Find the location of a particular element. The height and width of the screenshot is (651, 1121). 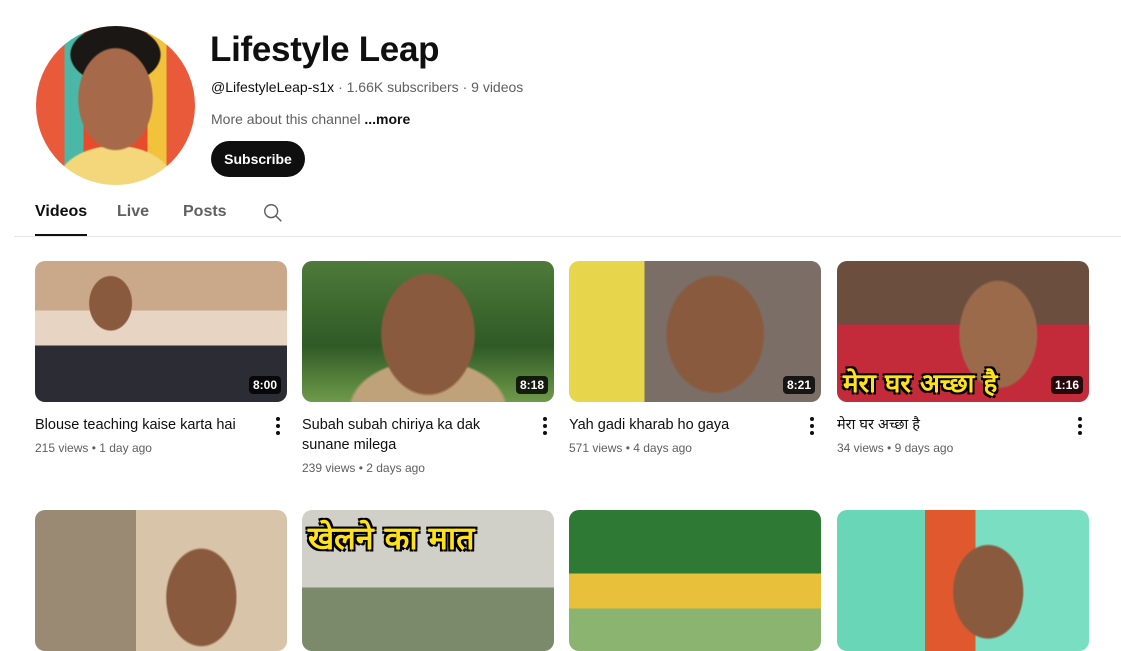

upload-date: 9 days ago is located at coordinates (924, 448).